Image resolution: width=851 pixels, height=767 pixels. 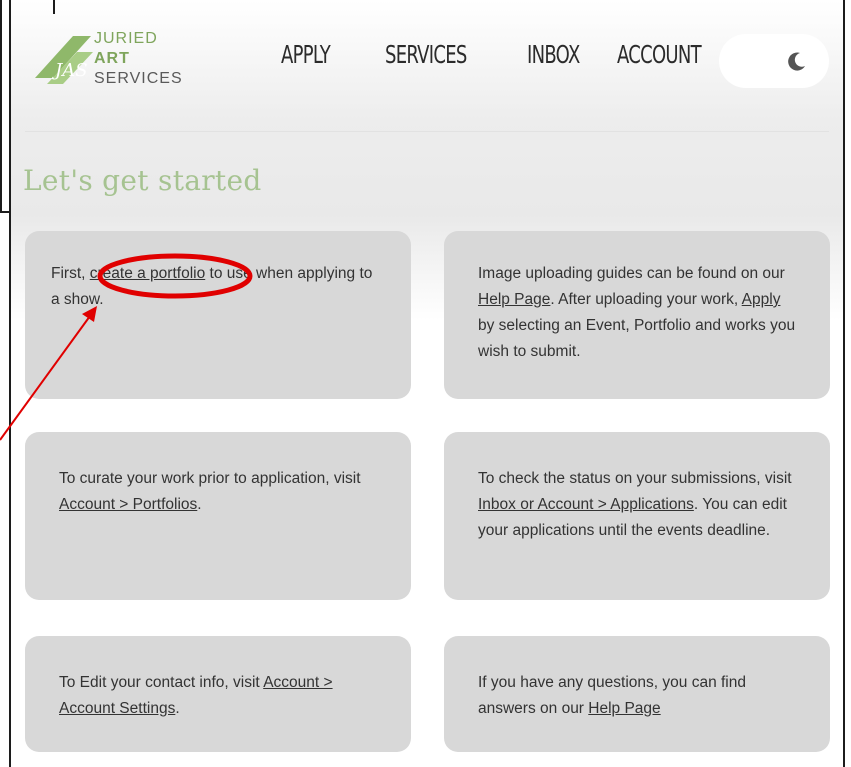 I want to click on inbox-applications-link: Inbox or Account > Applications, so click(x=586, y=504).